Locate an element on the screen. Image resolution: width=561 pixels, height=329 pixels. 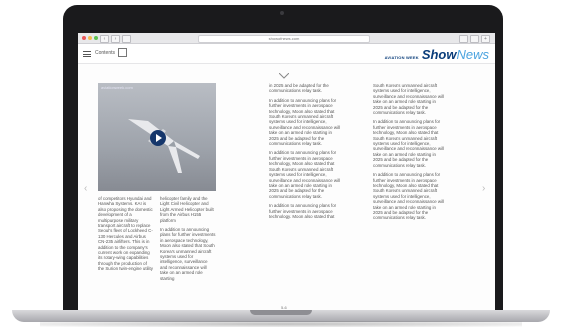
contents-label: Contents is located at coordinates (105, 53).